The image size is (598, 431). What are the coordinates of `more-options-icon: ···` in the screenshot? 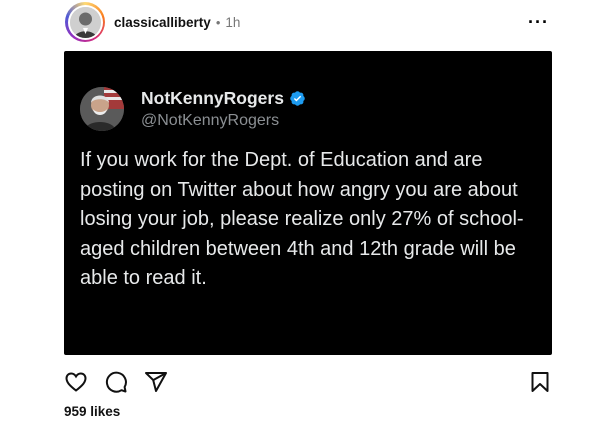 It's located at (538, 22).